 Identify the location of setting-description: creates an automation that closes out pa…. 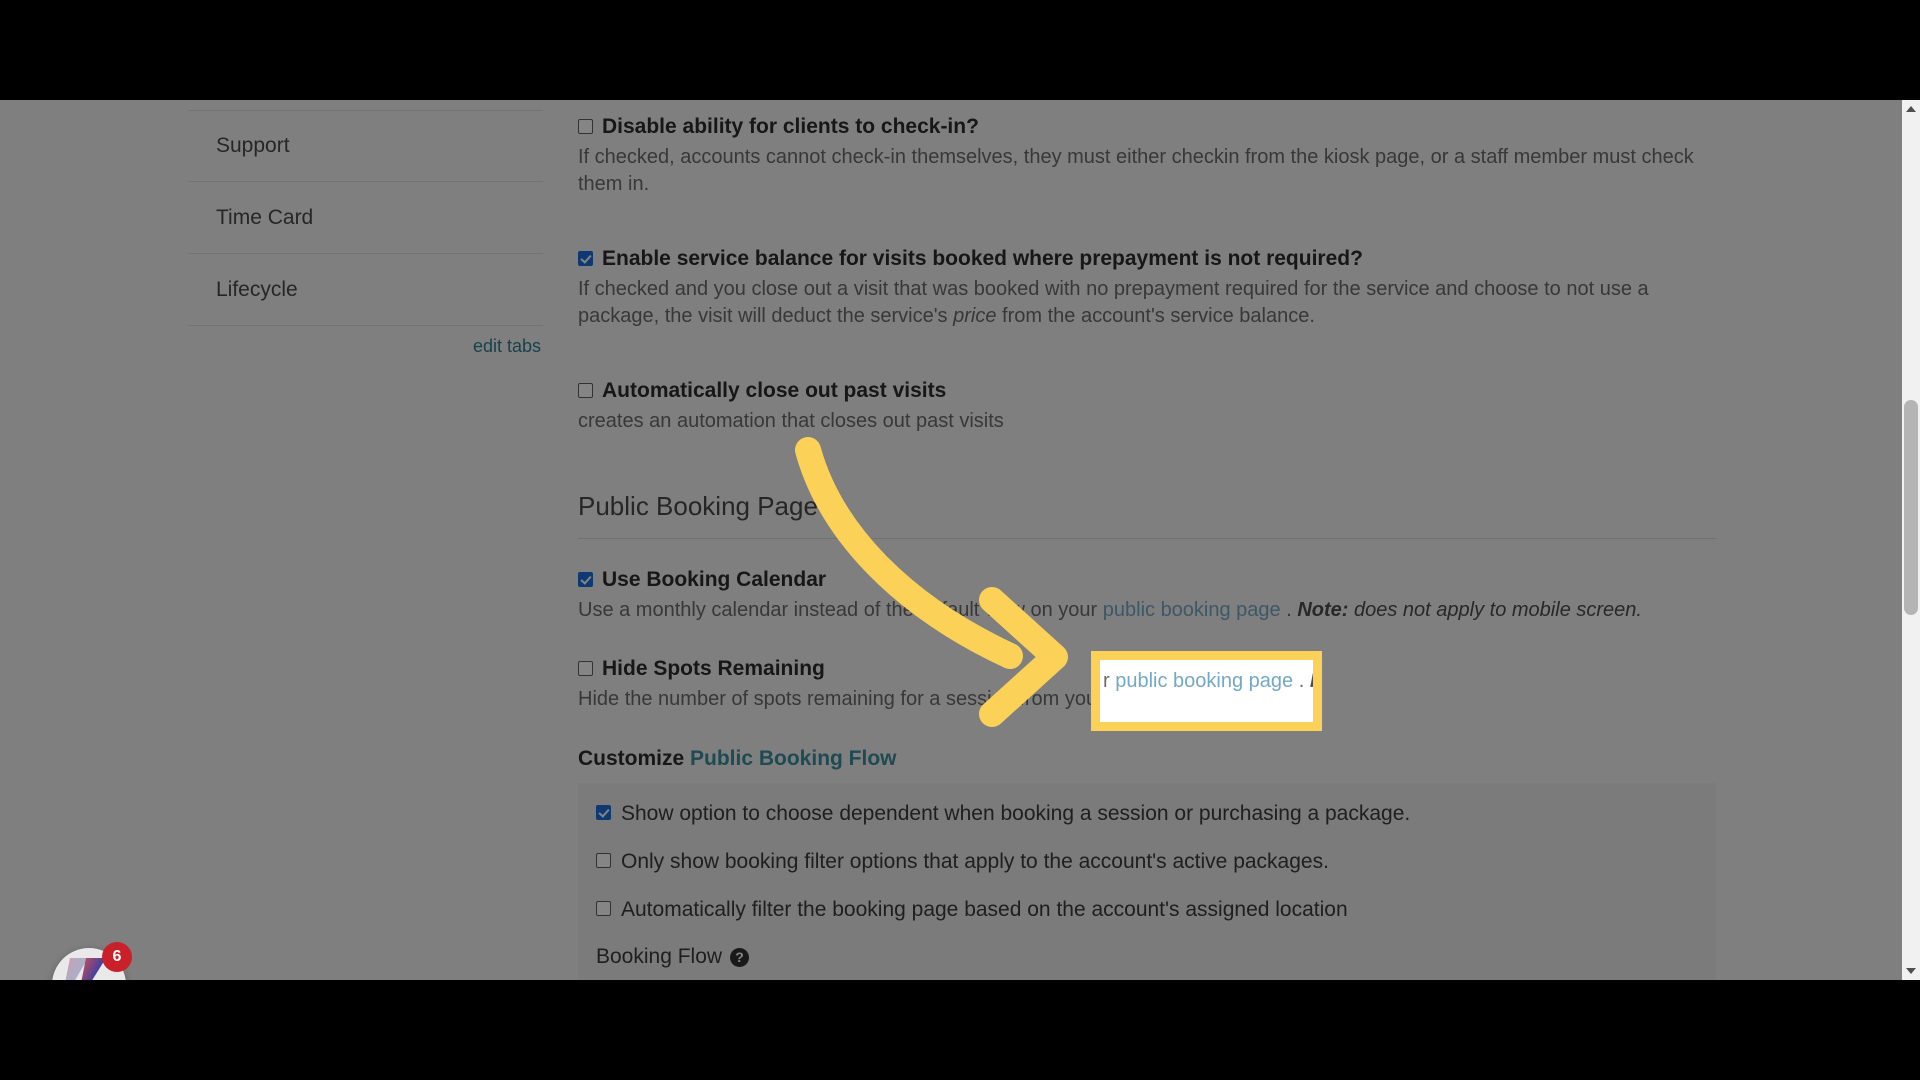
(791, 421).